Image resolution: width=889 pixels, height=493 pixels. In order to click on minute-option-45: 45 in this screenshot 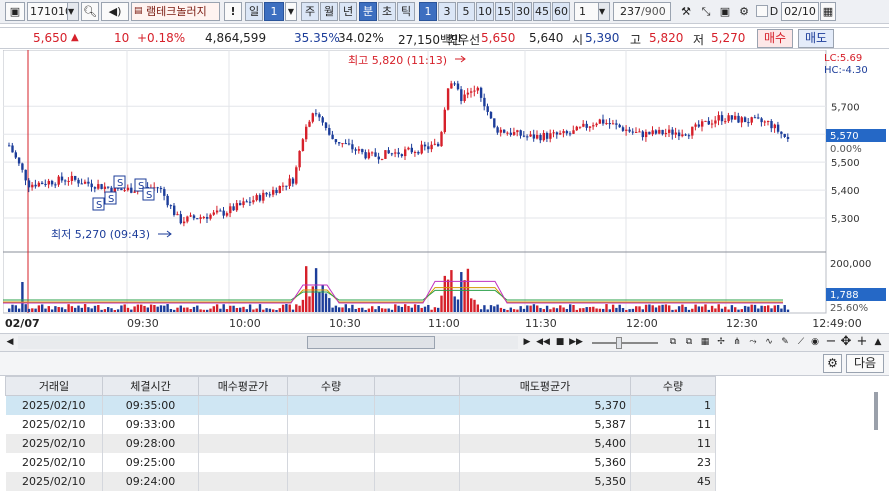, I will do `click(542, 11)`.